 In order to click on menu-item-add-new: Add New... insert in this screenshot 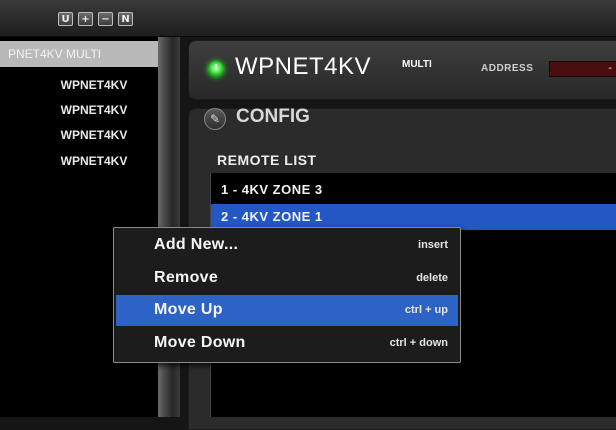, I will do `click(287, 245)`.